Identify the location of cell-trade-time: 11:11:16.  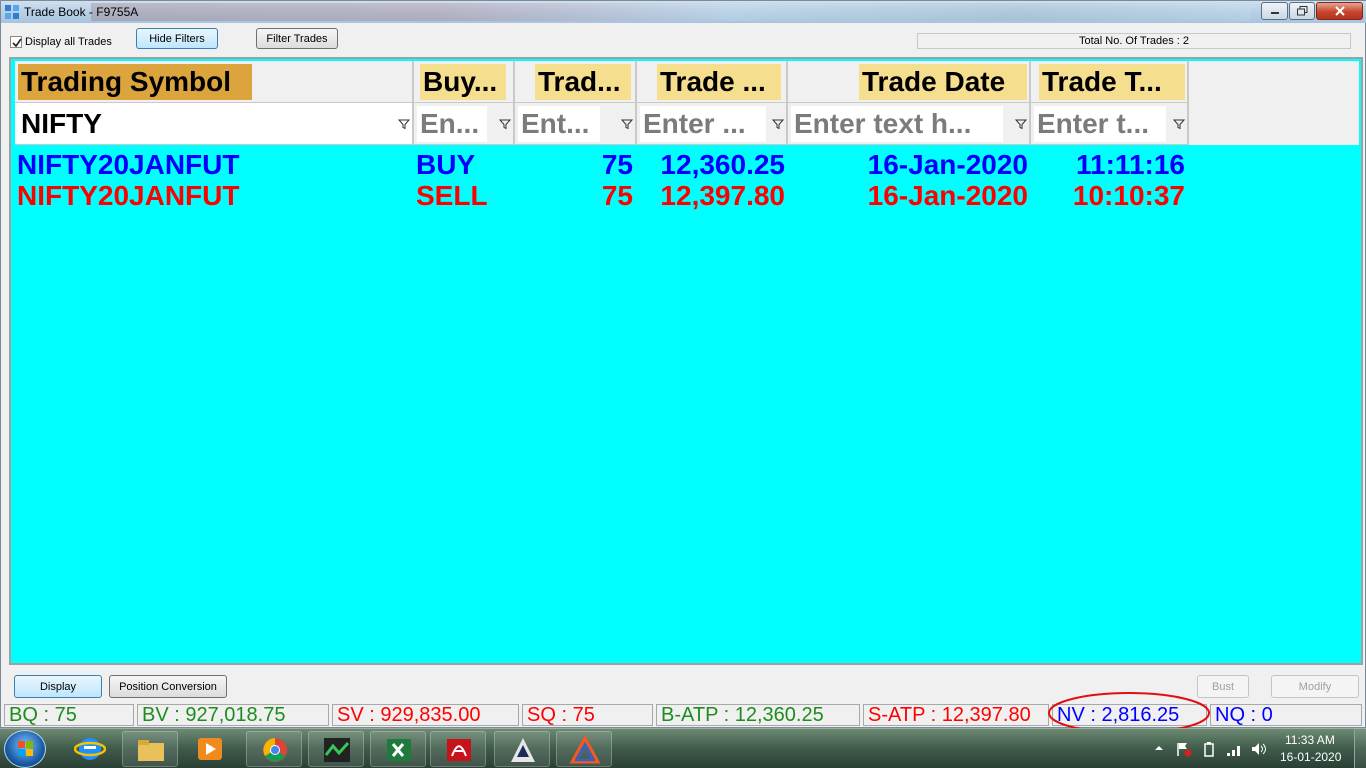
(1130, 164).